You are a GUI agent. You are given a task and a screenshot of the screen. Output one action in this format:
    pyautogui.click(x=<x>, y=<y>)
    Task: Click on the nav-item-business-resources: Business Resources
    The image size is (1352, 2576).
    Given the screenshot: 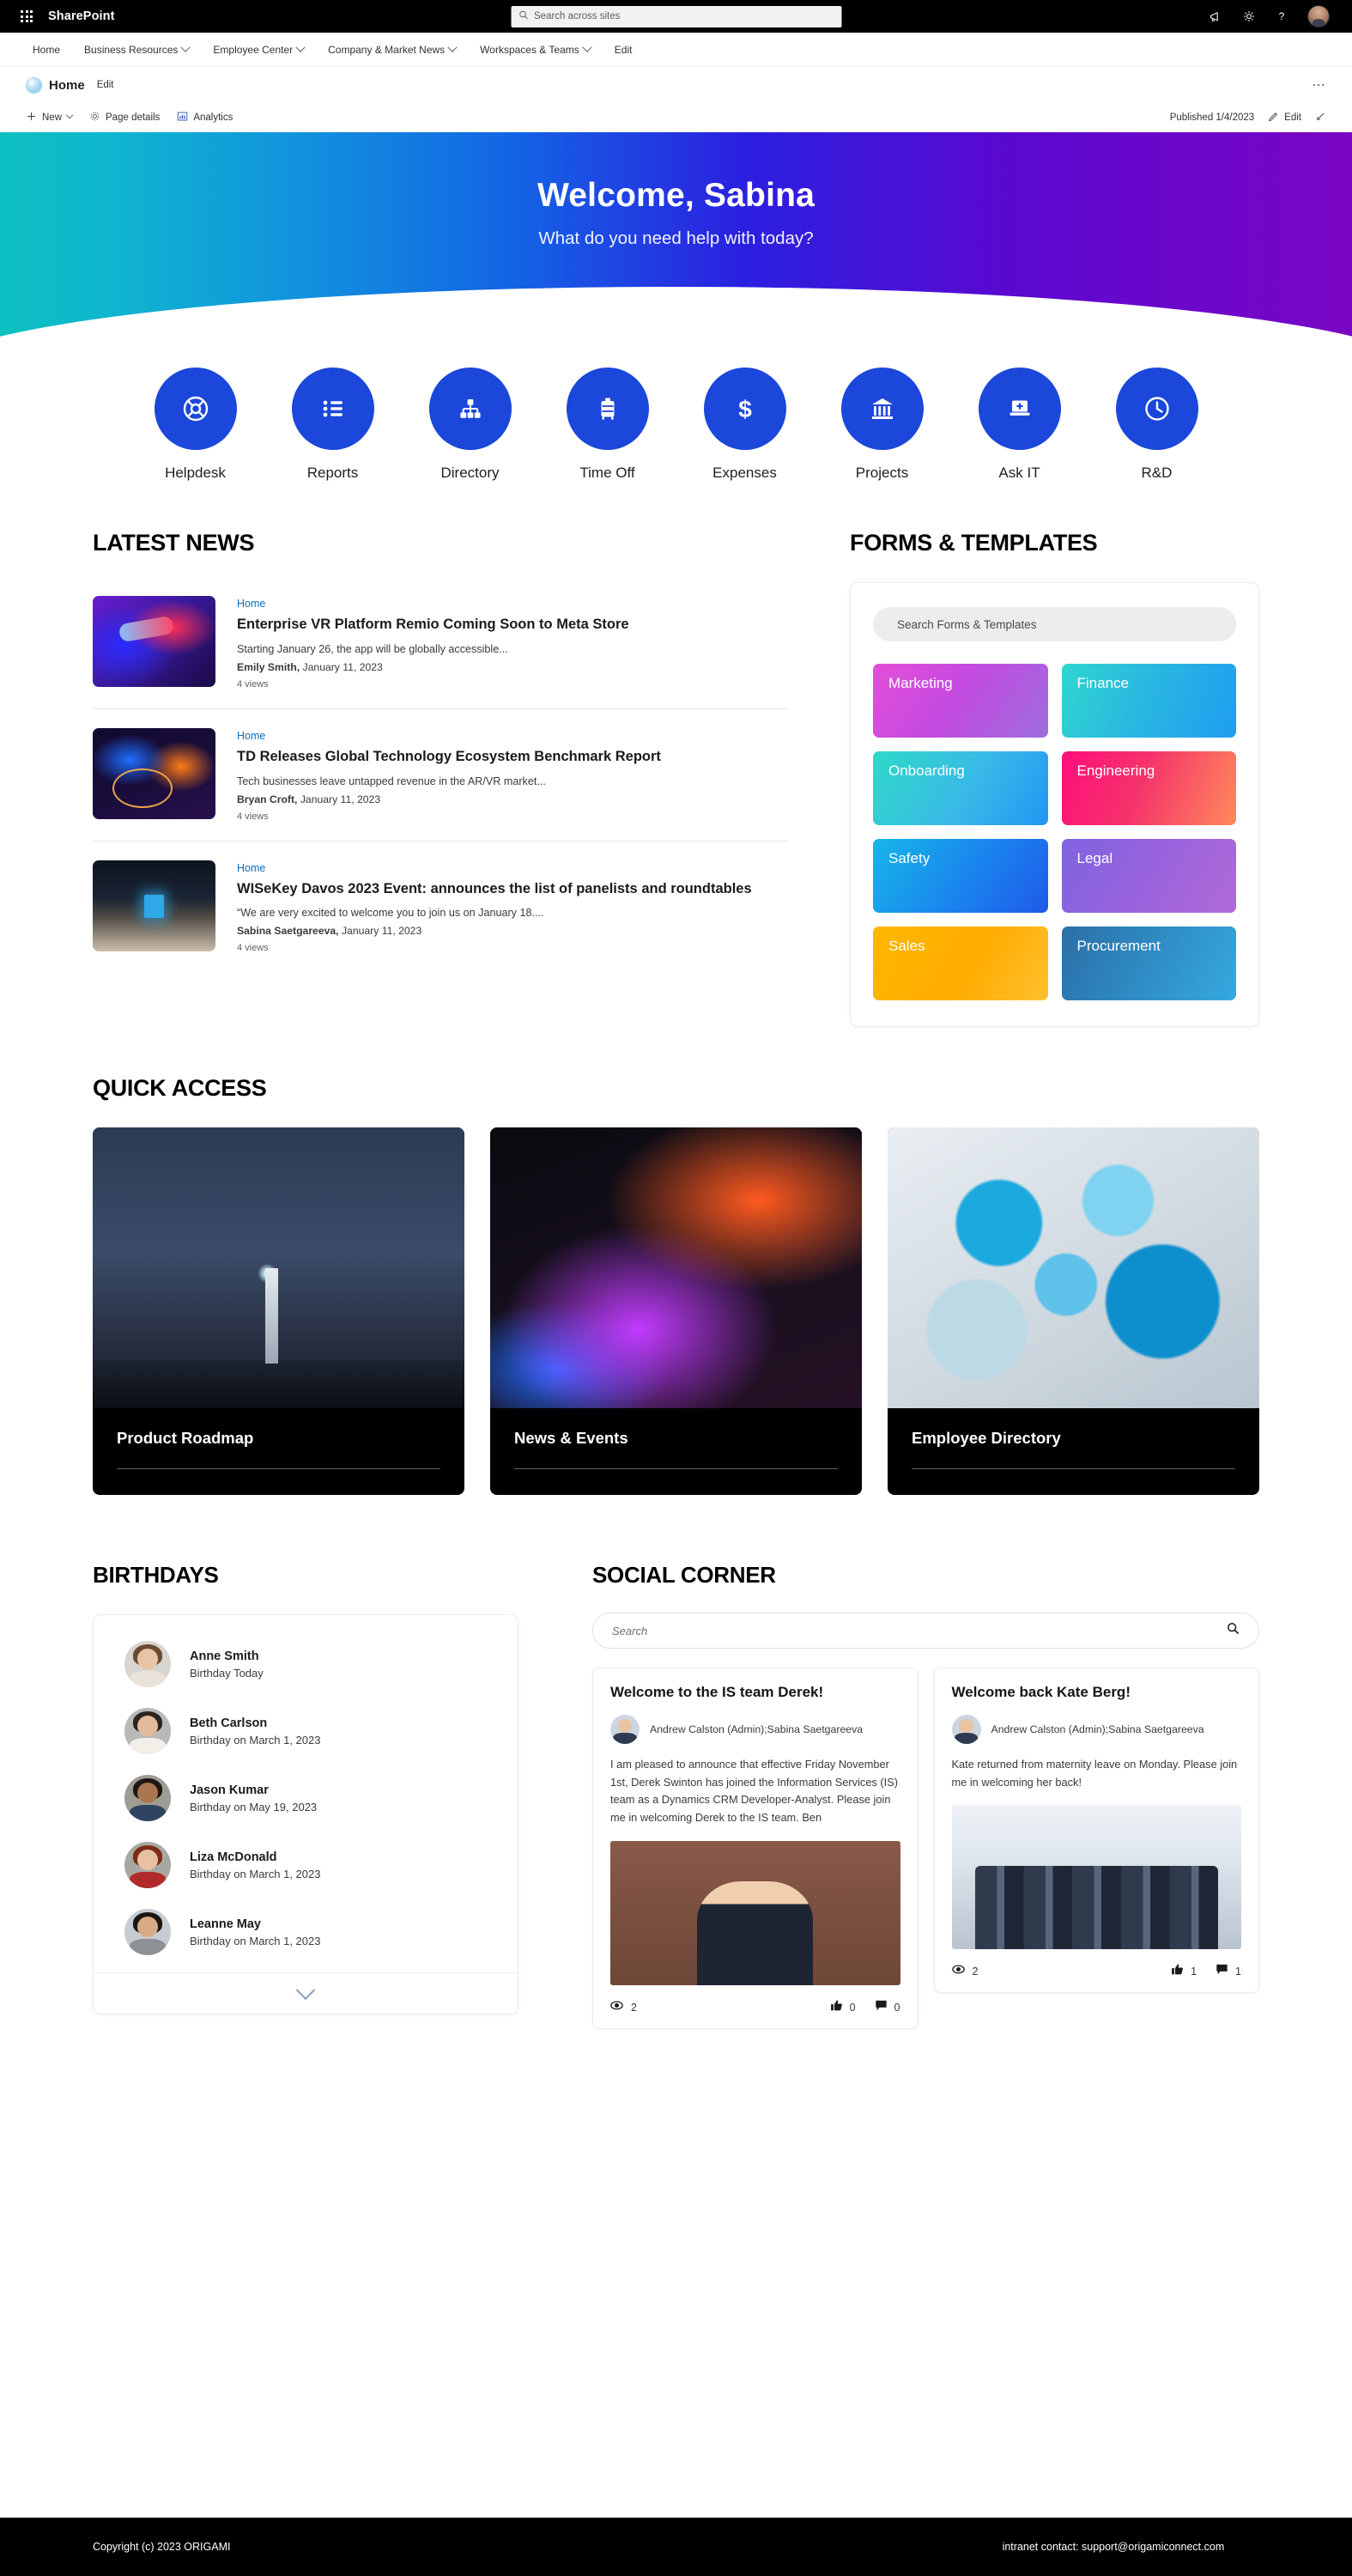 What is the action you would take?
    pyautogui.click(x=136, y=49)
    